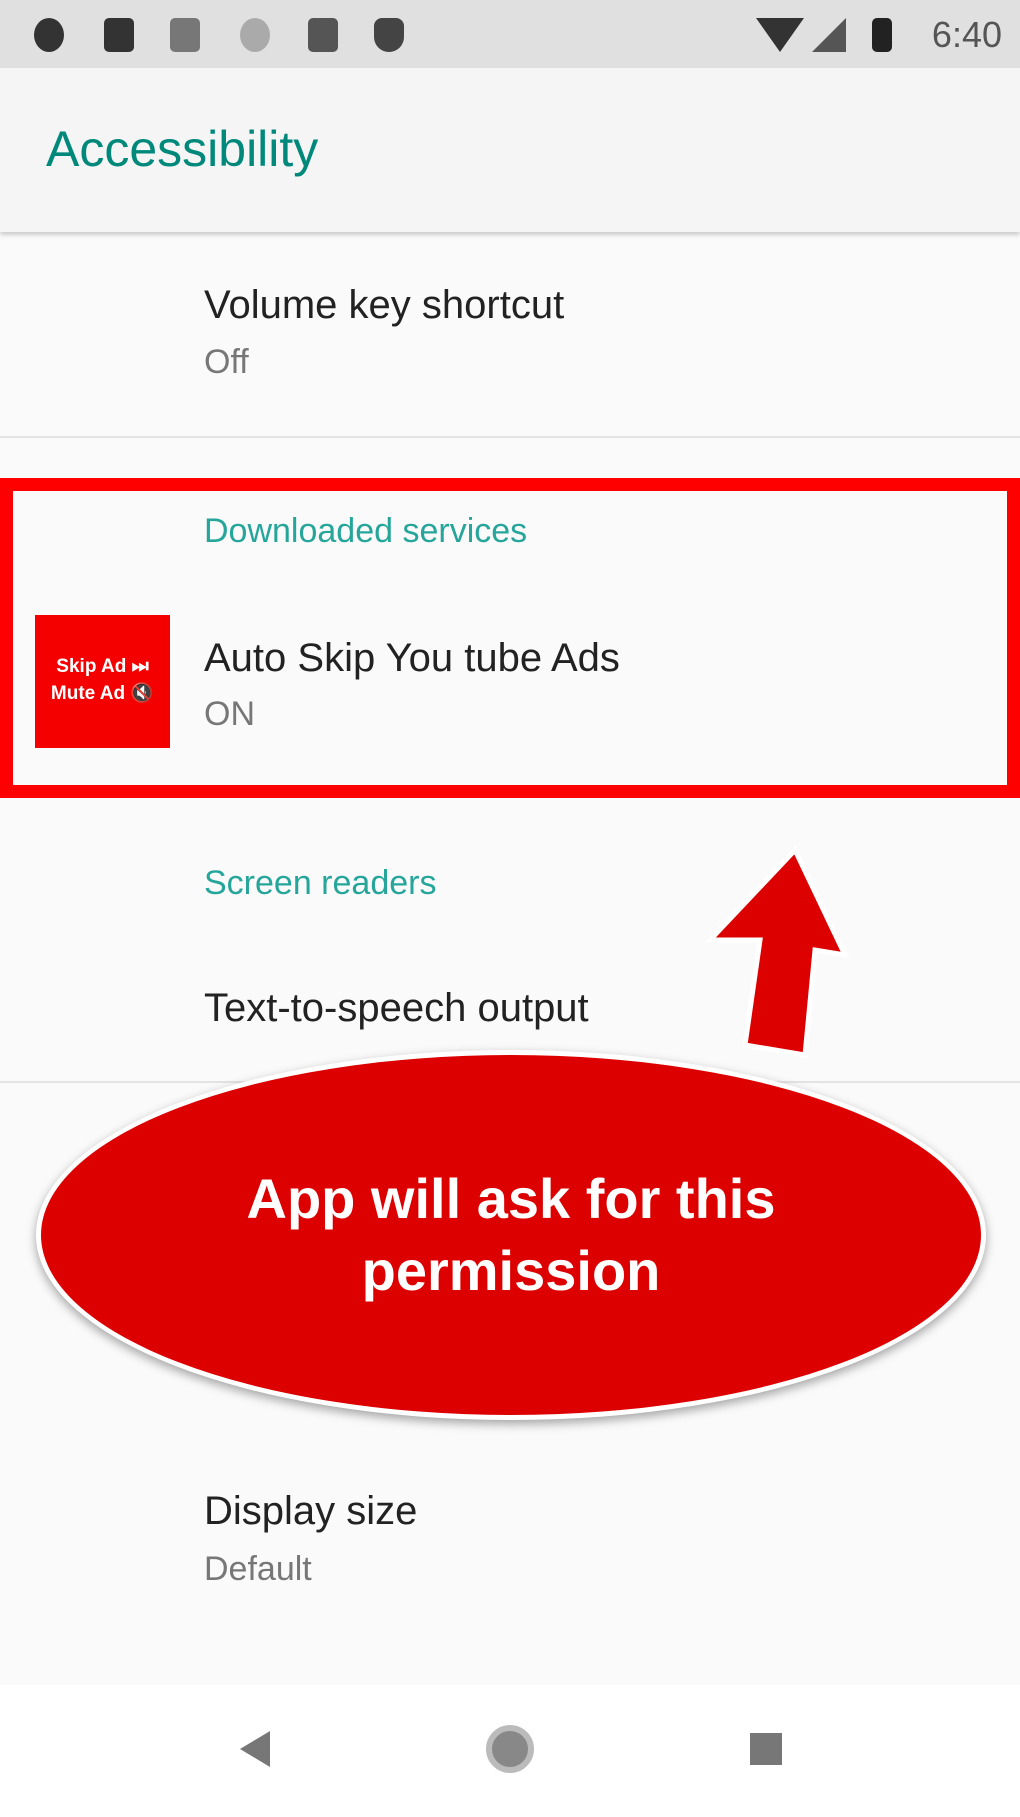 The height and width of the screenshot is (1817, 1020). What do you see at coordinates (966, 34) in the screenshot?
I see `clock: 6:40` at bounding box center [966, 34].